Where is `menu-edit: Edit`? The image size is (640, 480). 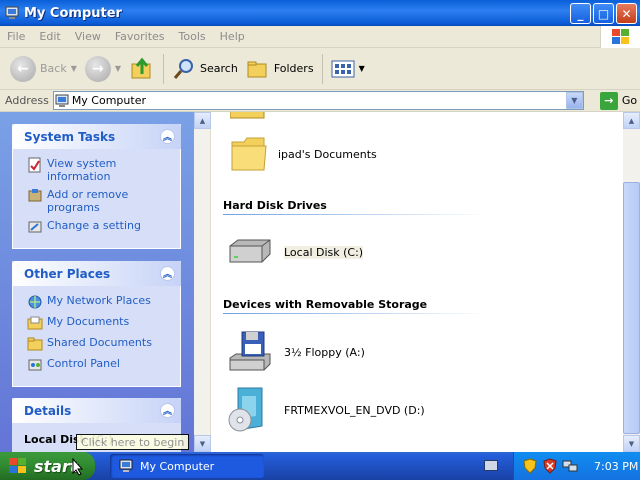
menu-edit: Edit is located at coordinates (49, 36).